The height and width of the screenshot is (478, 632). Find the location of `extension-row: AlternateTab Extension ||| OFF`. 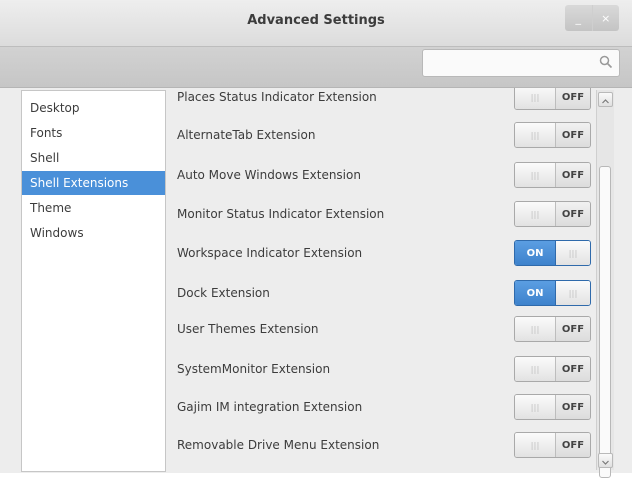

extension-row: AlternateTab Extension ||| OFF is located at coordinates (380, 135).